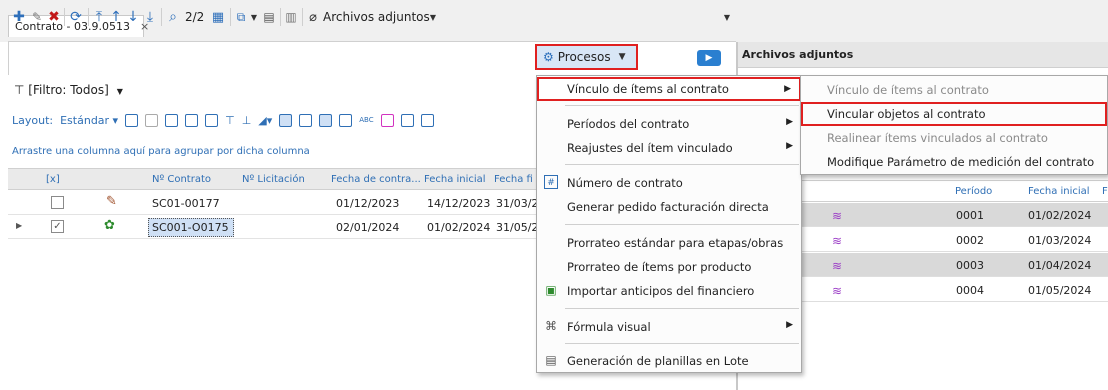  I want to click on last-record-icon: ⤓, so click(150, 17).